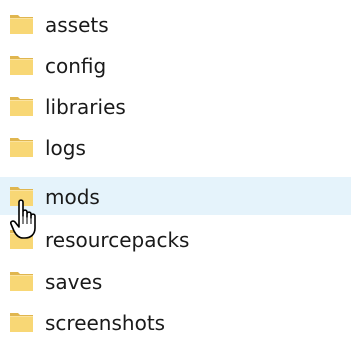  Describe the element at coordinates (117, 240) in the screenshot. I see `folder-name: resourcepacks` at that location.